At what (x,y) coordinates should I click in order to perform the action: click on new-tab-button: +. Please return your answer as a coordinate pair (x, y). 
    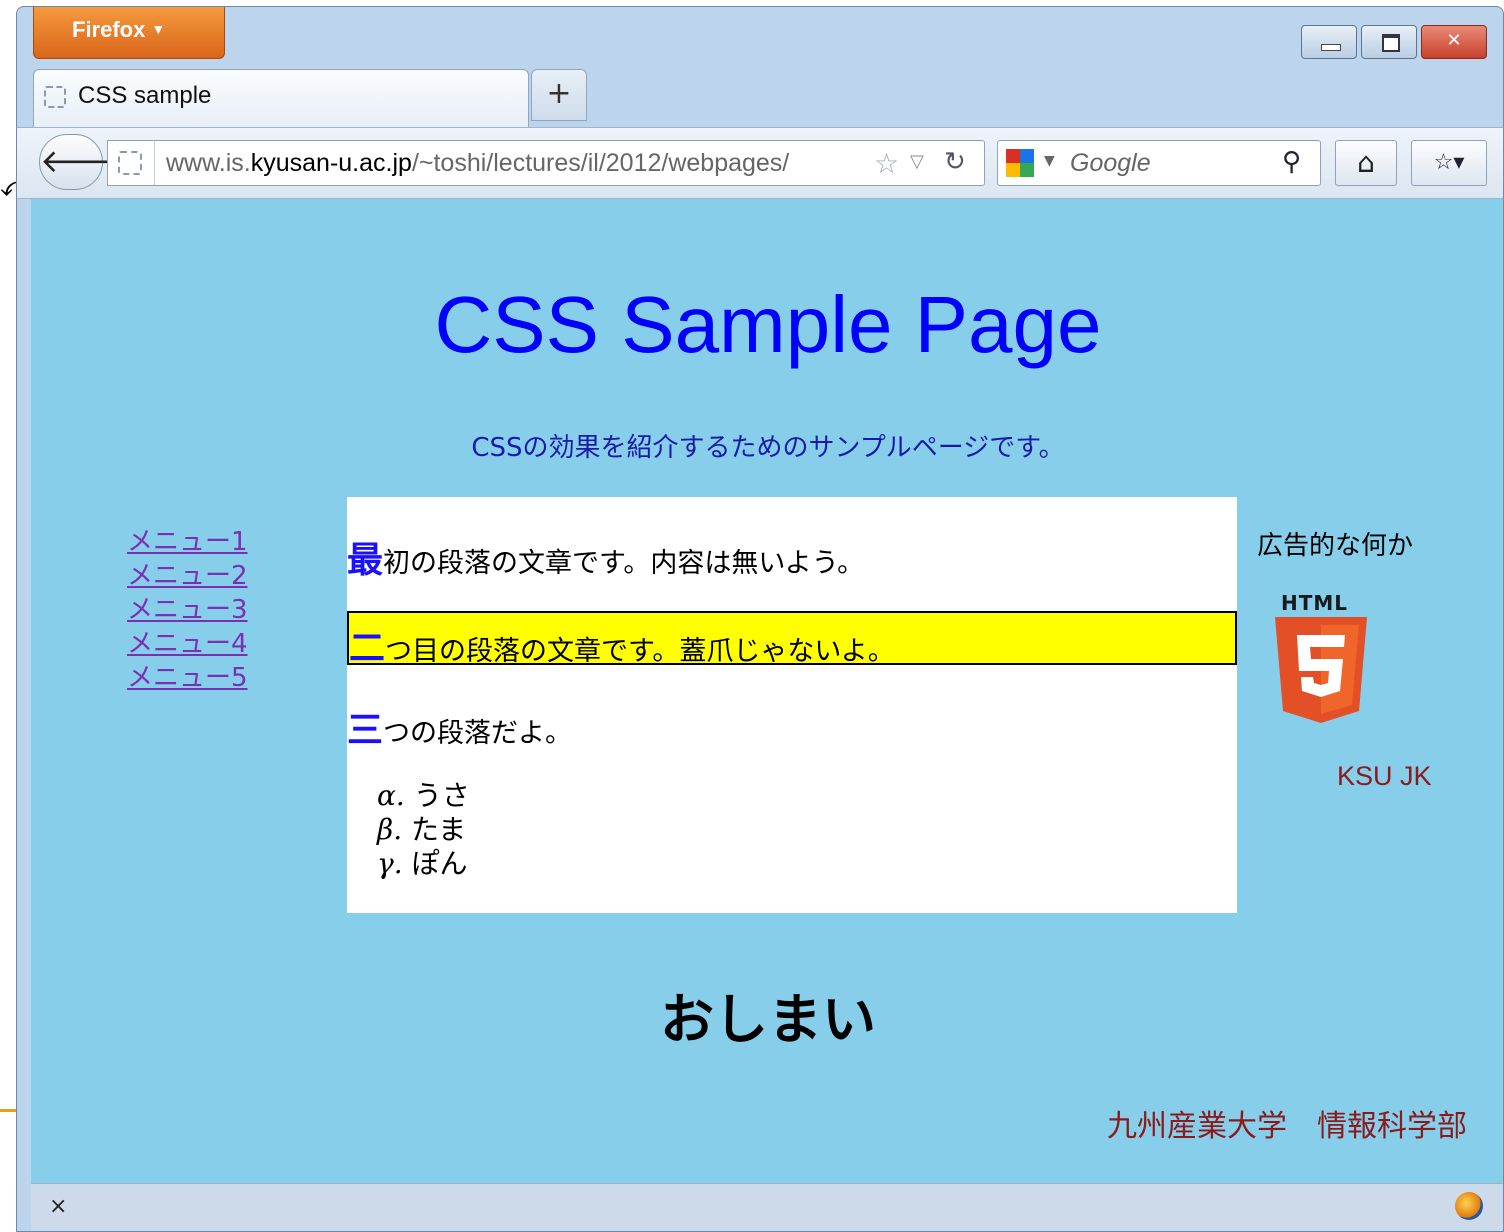
    Looking at the image, I should click on (559, 95).